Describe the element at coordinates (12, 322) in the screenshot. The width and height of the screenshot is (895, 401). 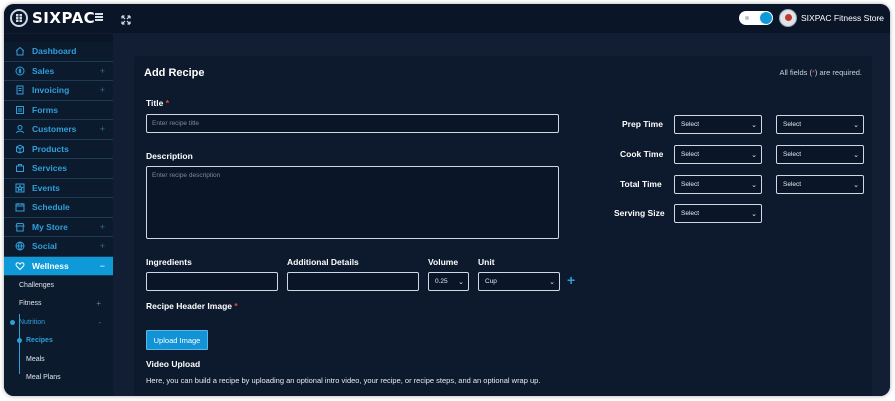
I see `active-dot-icon` at that location.